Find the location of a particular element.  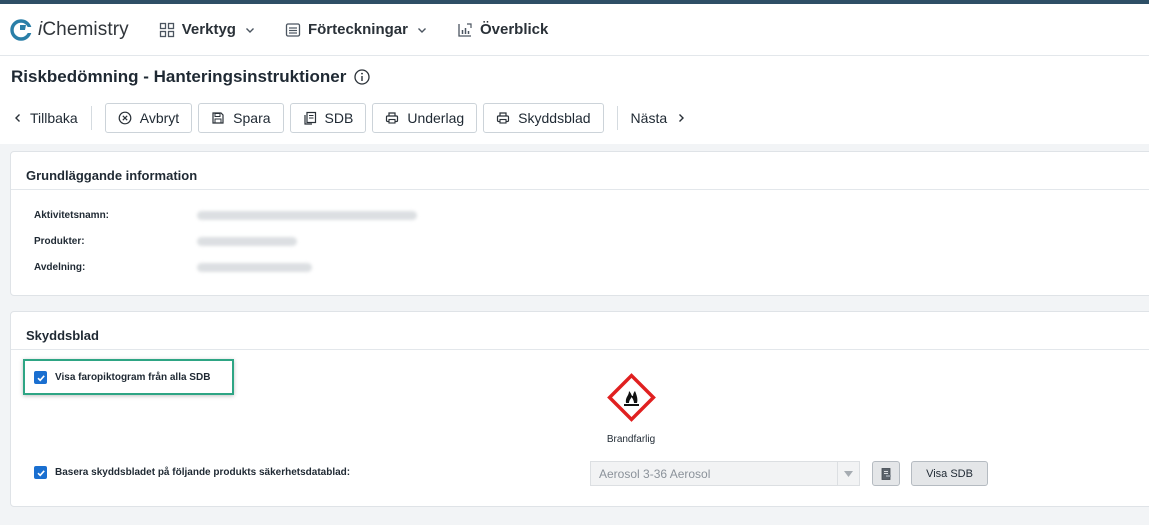

grid-icon is located at coordinates (166, 29).